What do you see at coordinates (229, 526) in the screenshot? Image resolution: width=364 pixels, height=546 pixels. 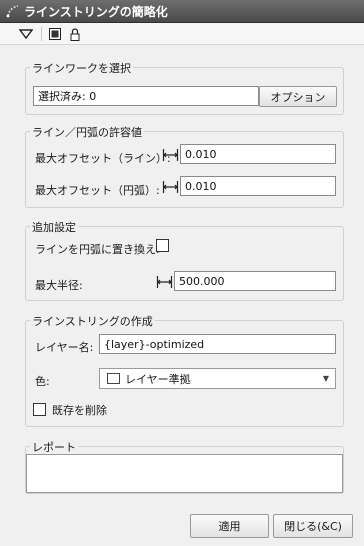 I see `apply-button: 適用` at bounding box center [229, 526].